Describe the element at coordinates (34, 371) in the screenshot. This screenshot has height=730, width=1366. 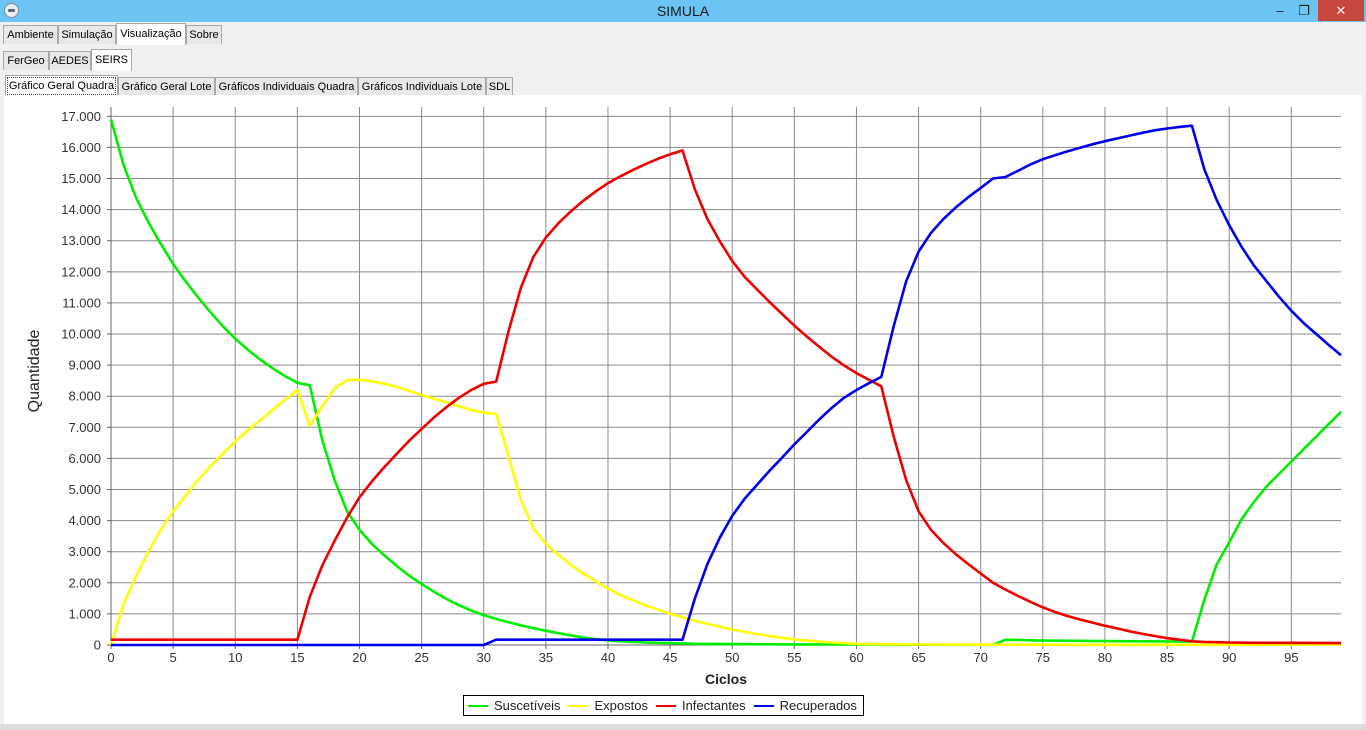
I see `y-axis-title: Quantidade` at that location.